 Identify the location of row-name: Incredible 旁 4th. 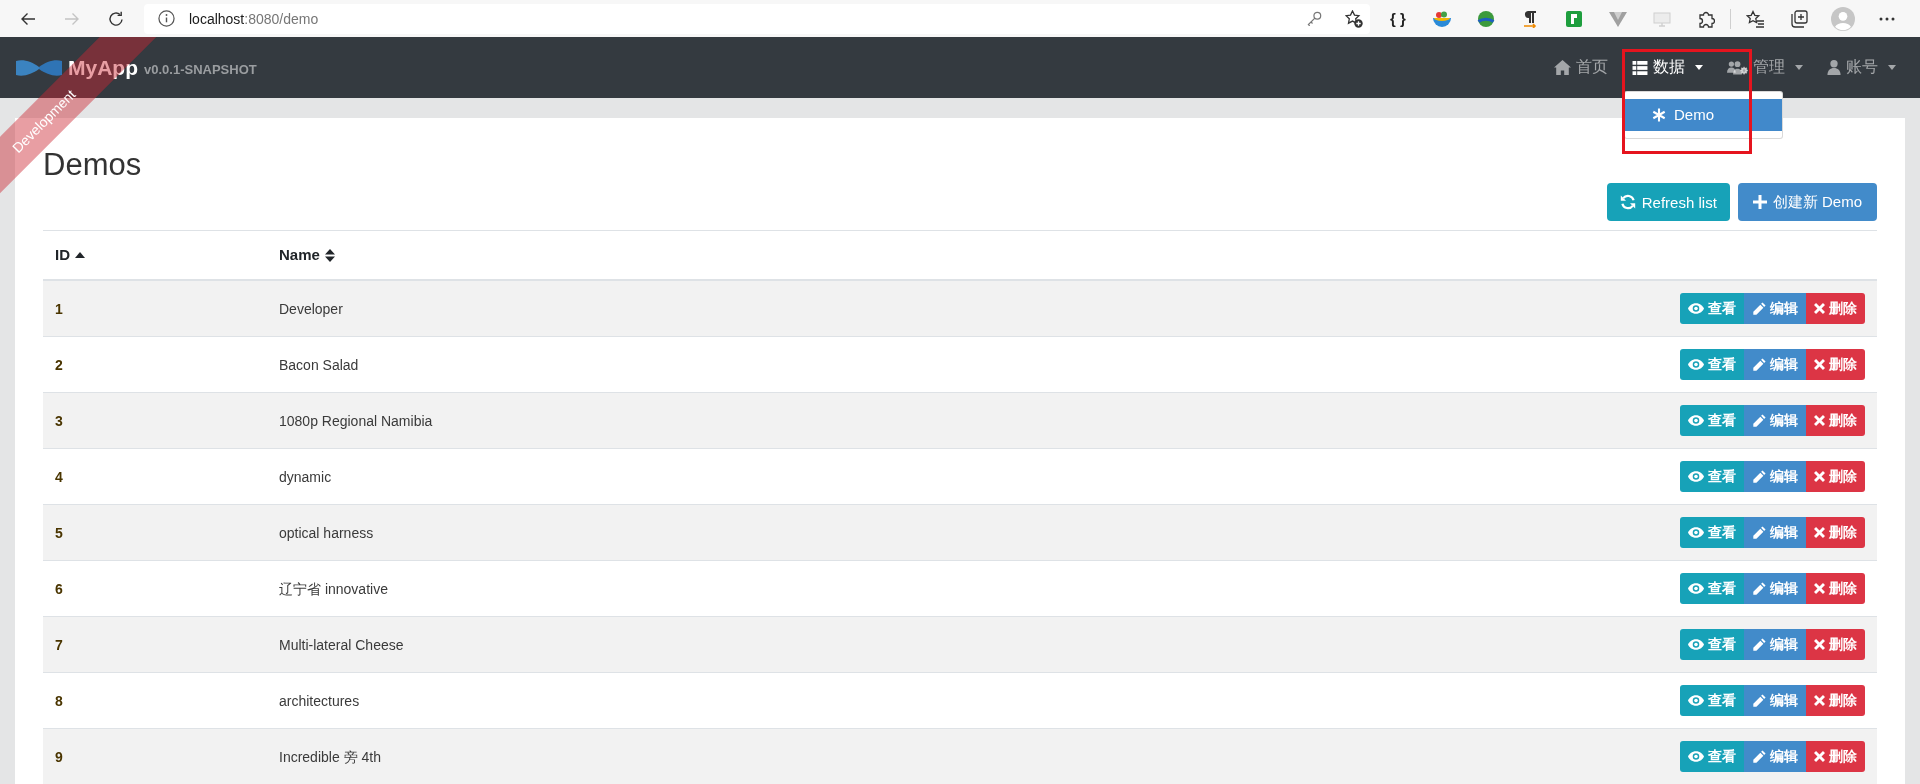
(330, 756).